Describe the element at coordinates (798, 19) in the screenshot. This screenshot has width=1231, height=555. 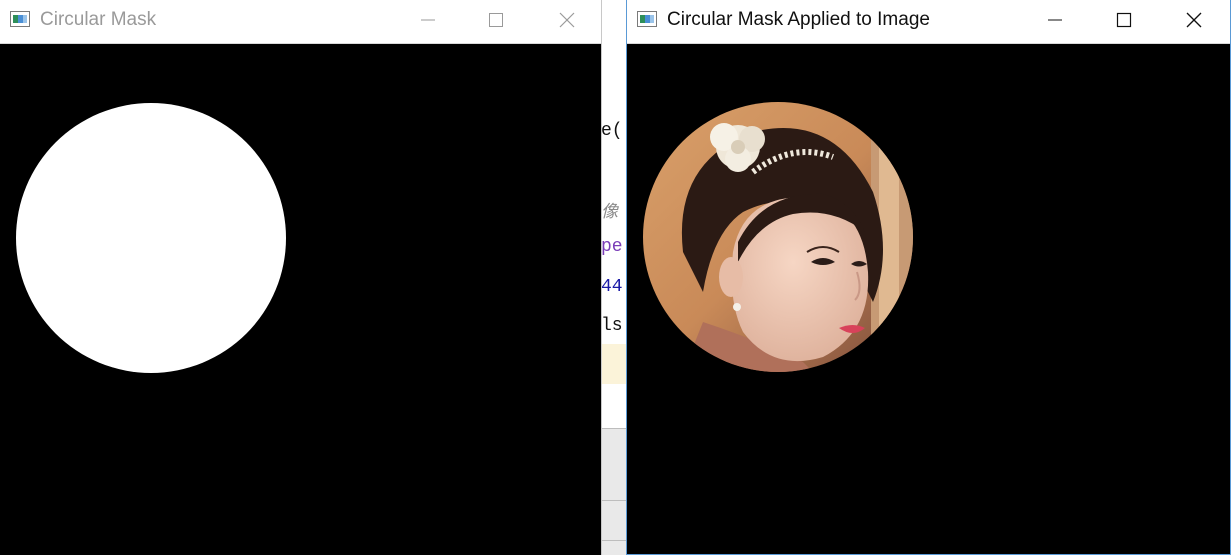
I see `window-title: Circular Mask Applied to Image` at that location.